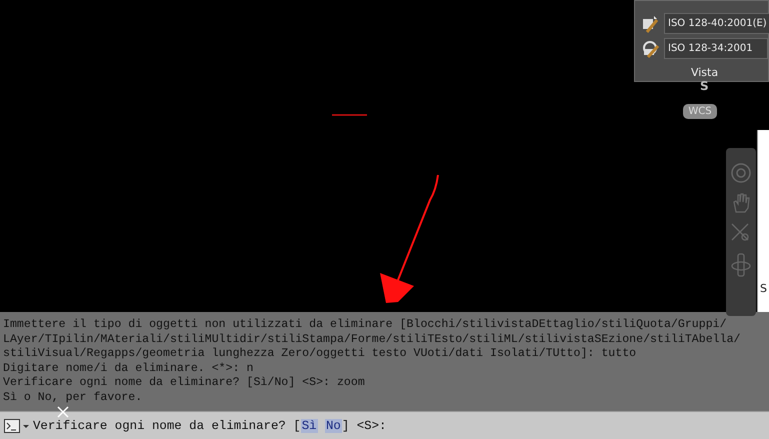 This screenshot has height=439, width=769. What do you see at coordinates (651, 24) in the screenshot?
I see `dimension-style-icon` at bounding box center [651, 24].